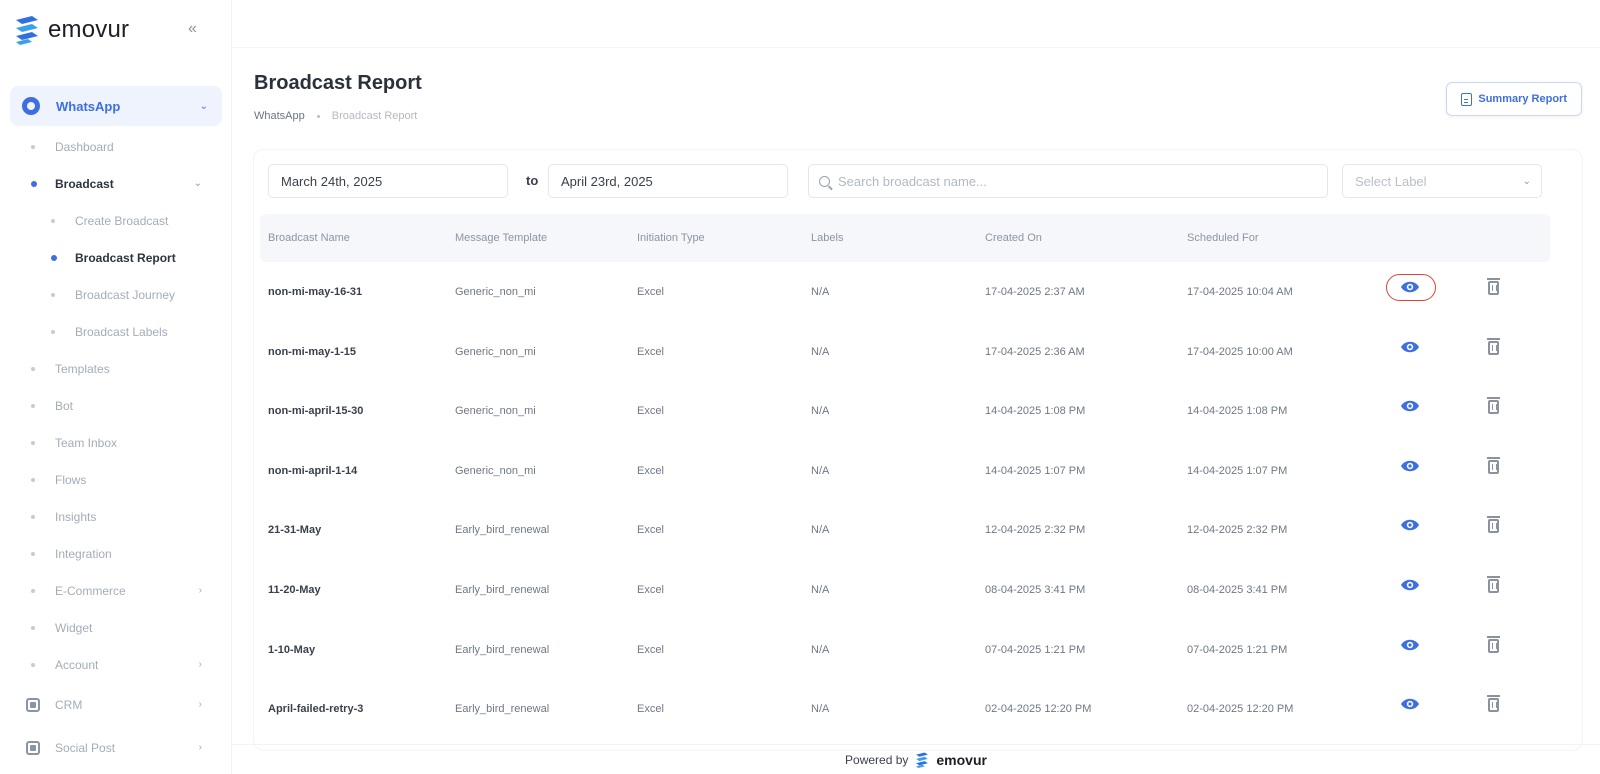 This screenshot has width=1600, height=774. I want to click on cell-created-on: 12-04-2025 2:32 PM, so click(1035, 530).